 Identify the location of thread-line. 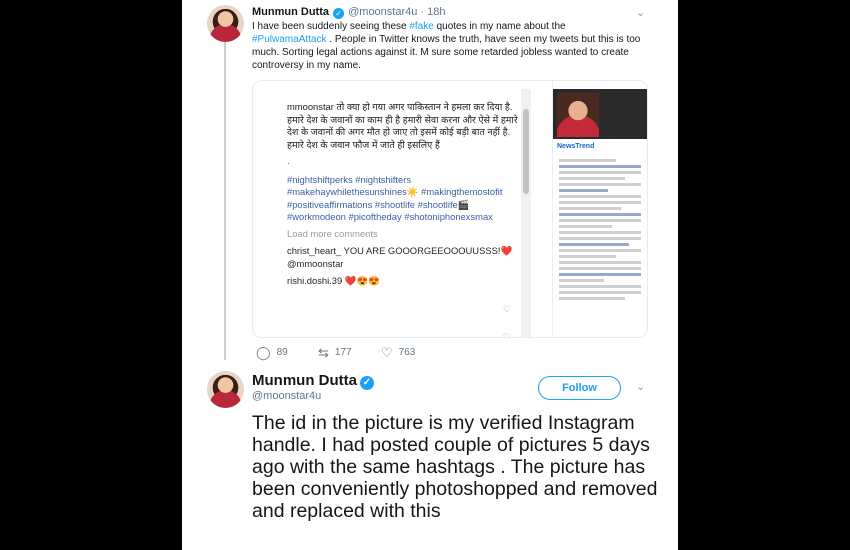
(225, 201).